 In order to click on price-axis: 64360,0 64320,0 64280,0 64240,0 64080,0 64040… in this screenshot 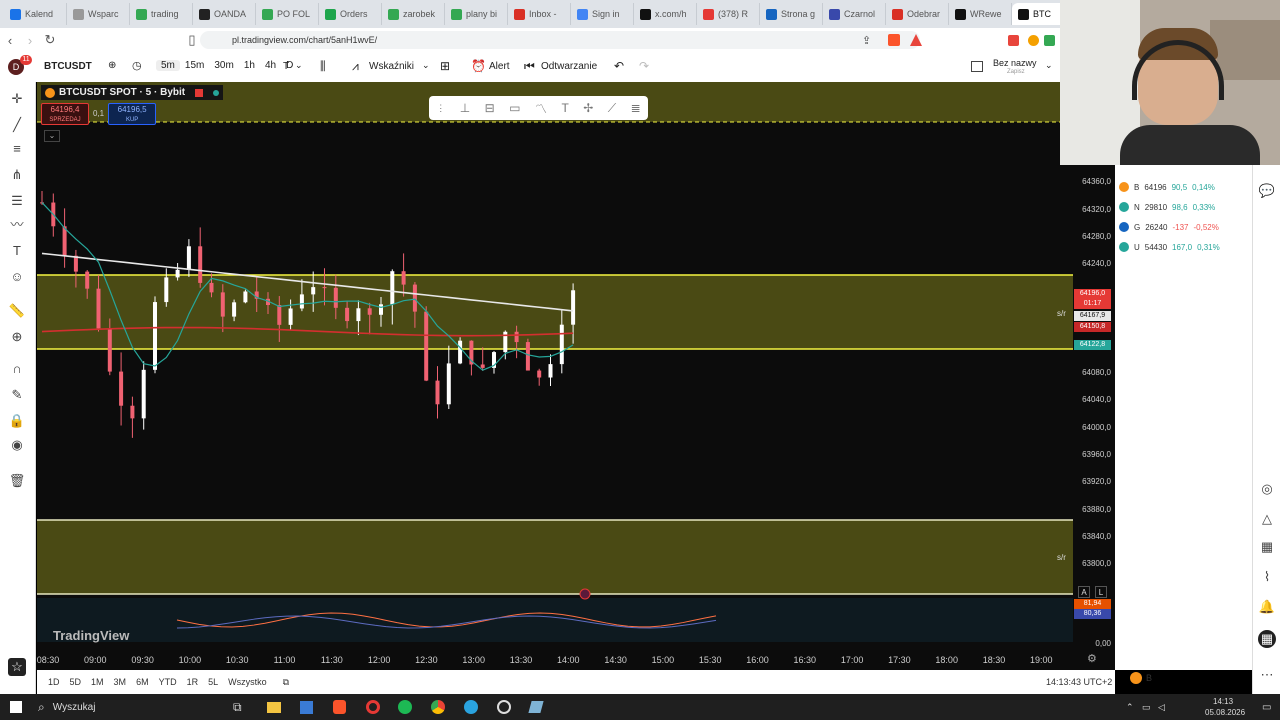, I will do `click(1094, 376)`.